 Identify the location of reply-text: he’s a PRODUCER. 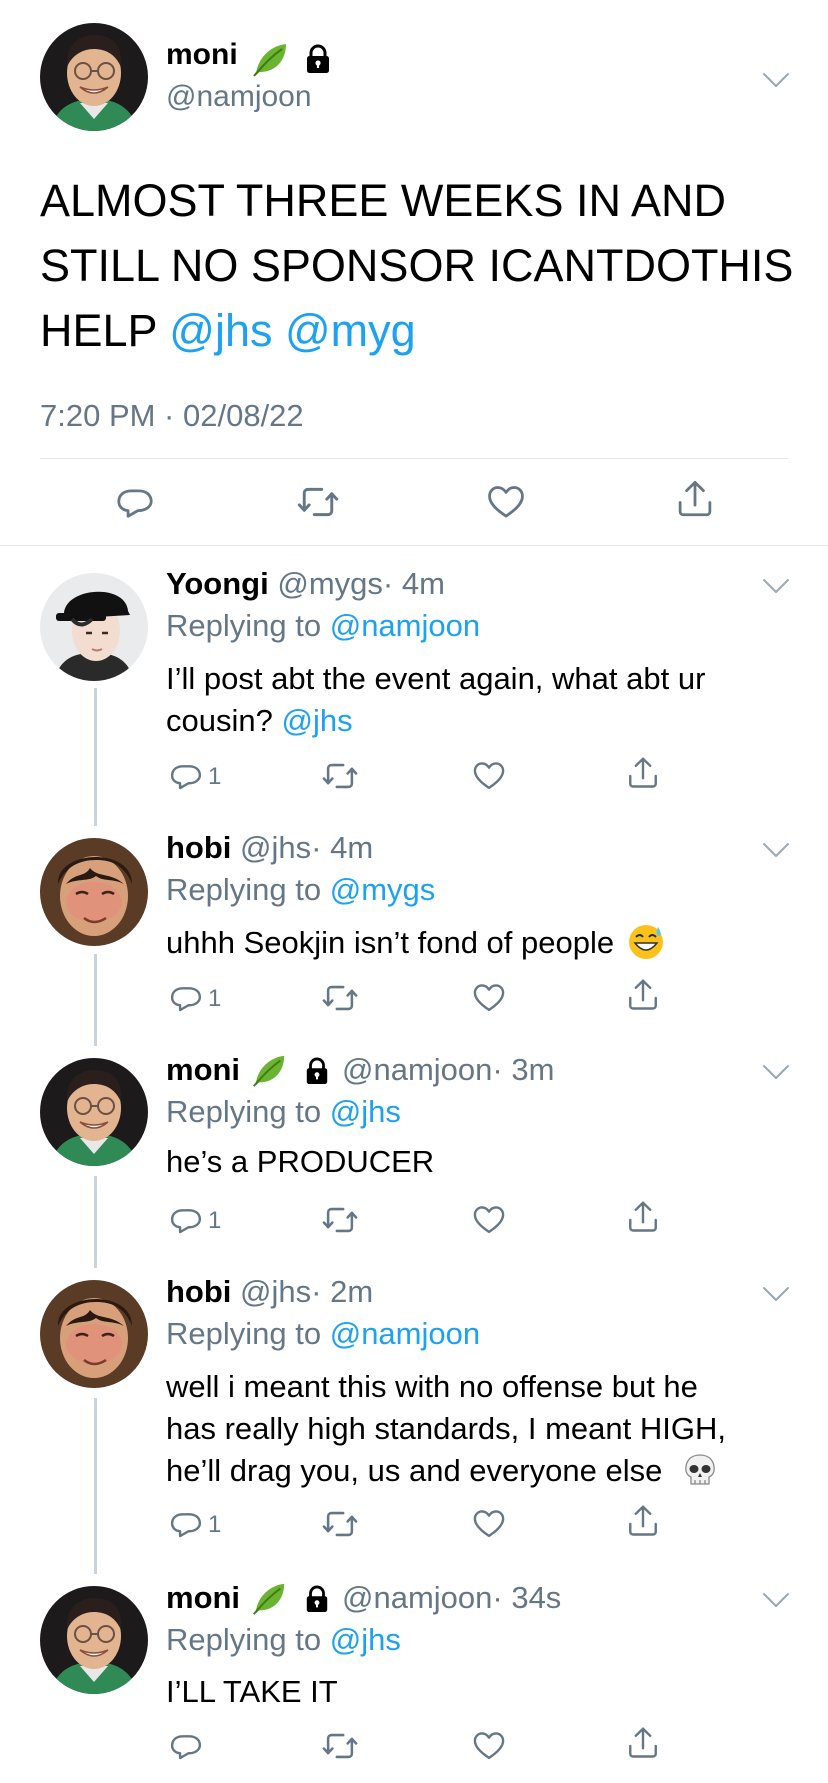
(300, 1161).